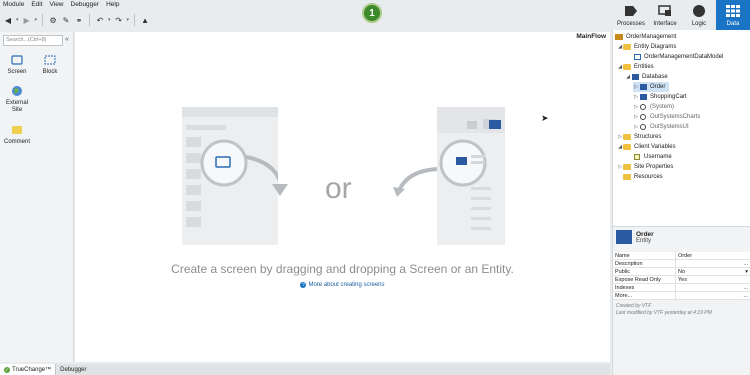  Describe the element at coordinates (646, 47) in the screenshot. I see `tree-entity-diagrams: ◢ Entity Diagrams` at that location.